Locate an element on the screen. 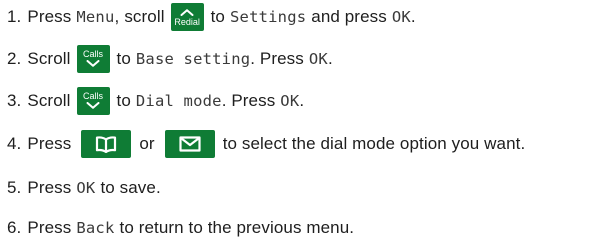 This screenshot has width=605, height=252. comma: , is located at coordinates (117, 16).